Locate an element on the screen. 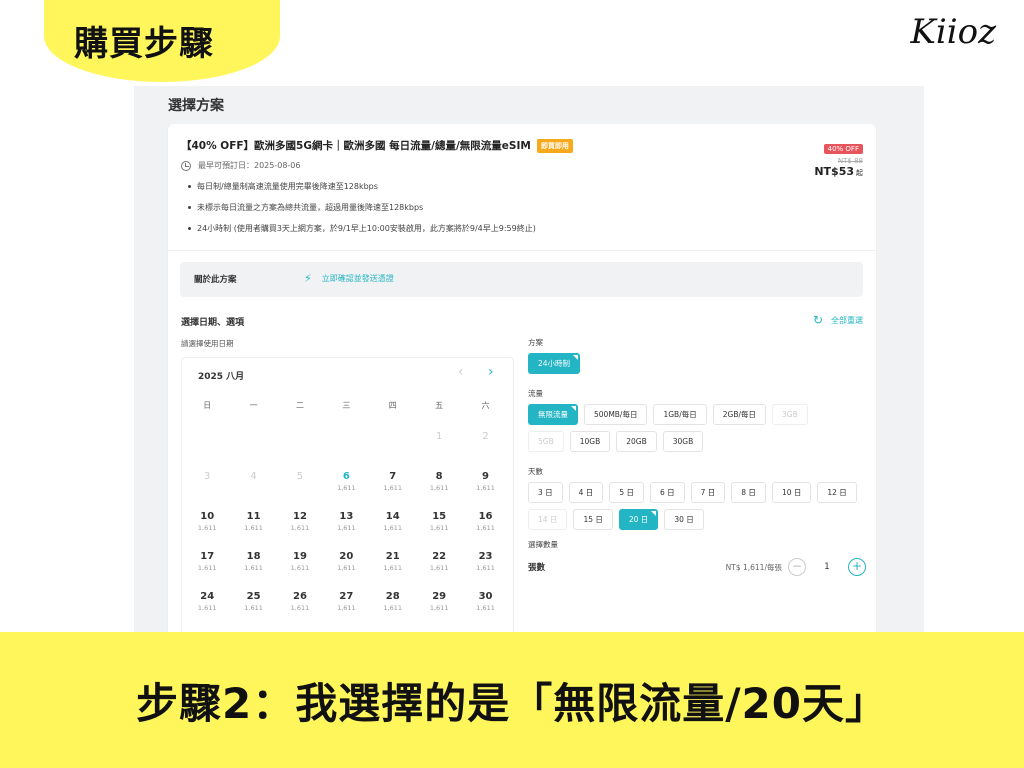 The image size is (1024, 768). calendar-day: 17 1,611 is located at coordinates (207, 570).